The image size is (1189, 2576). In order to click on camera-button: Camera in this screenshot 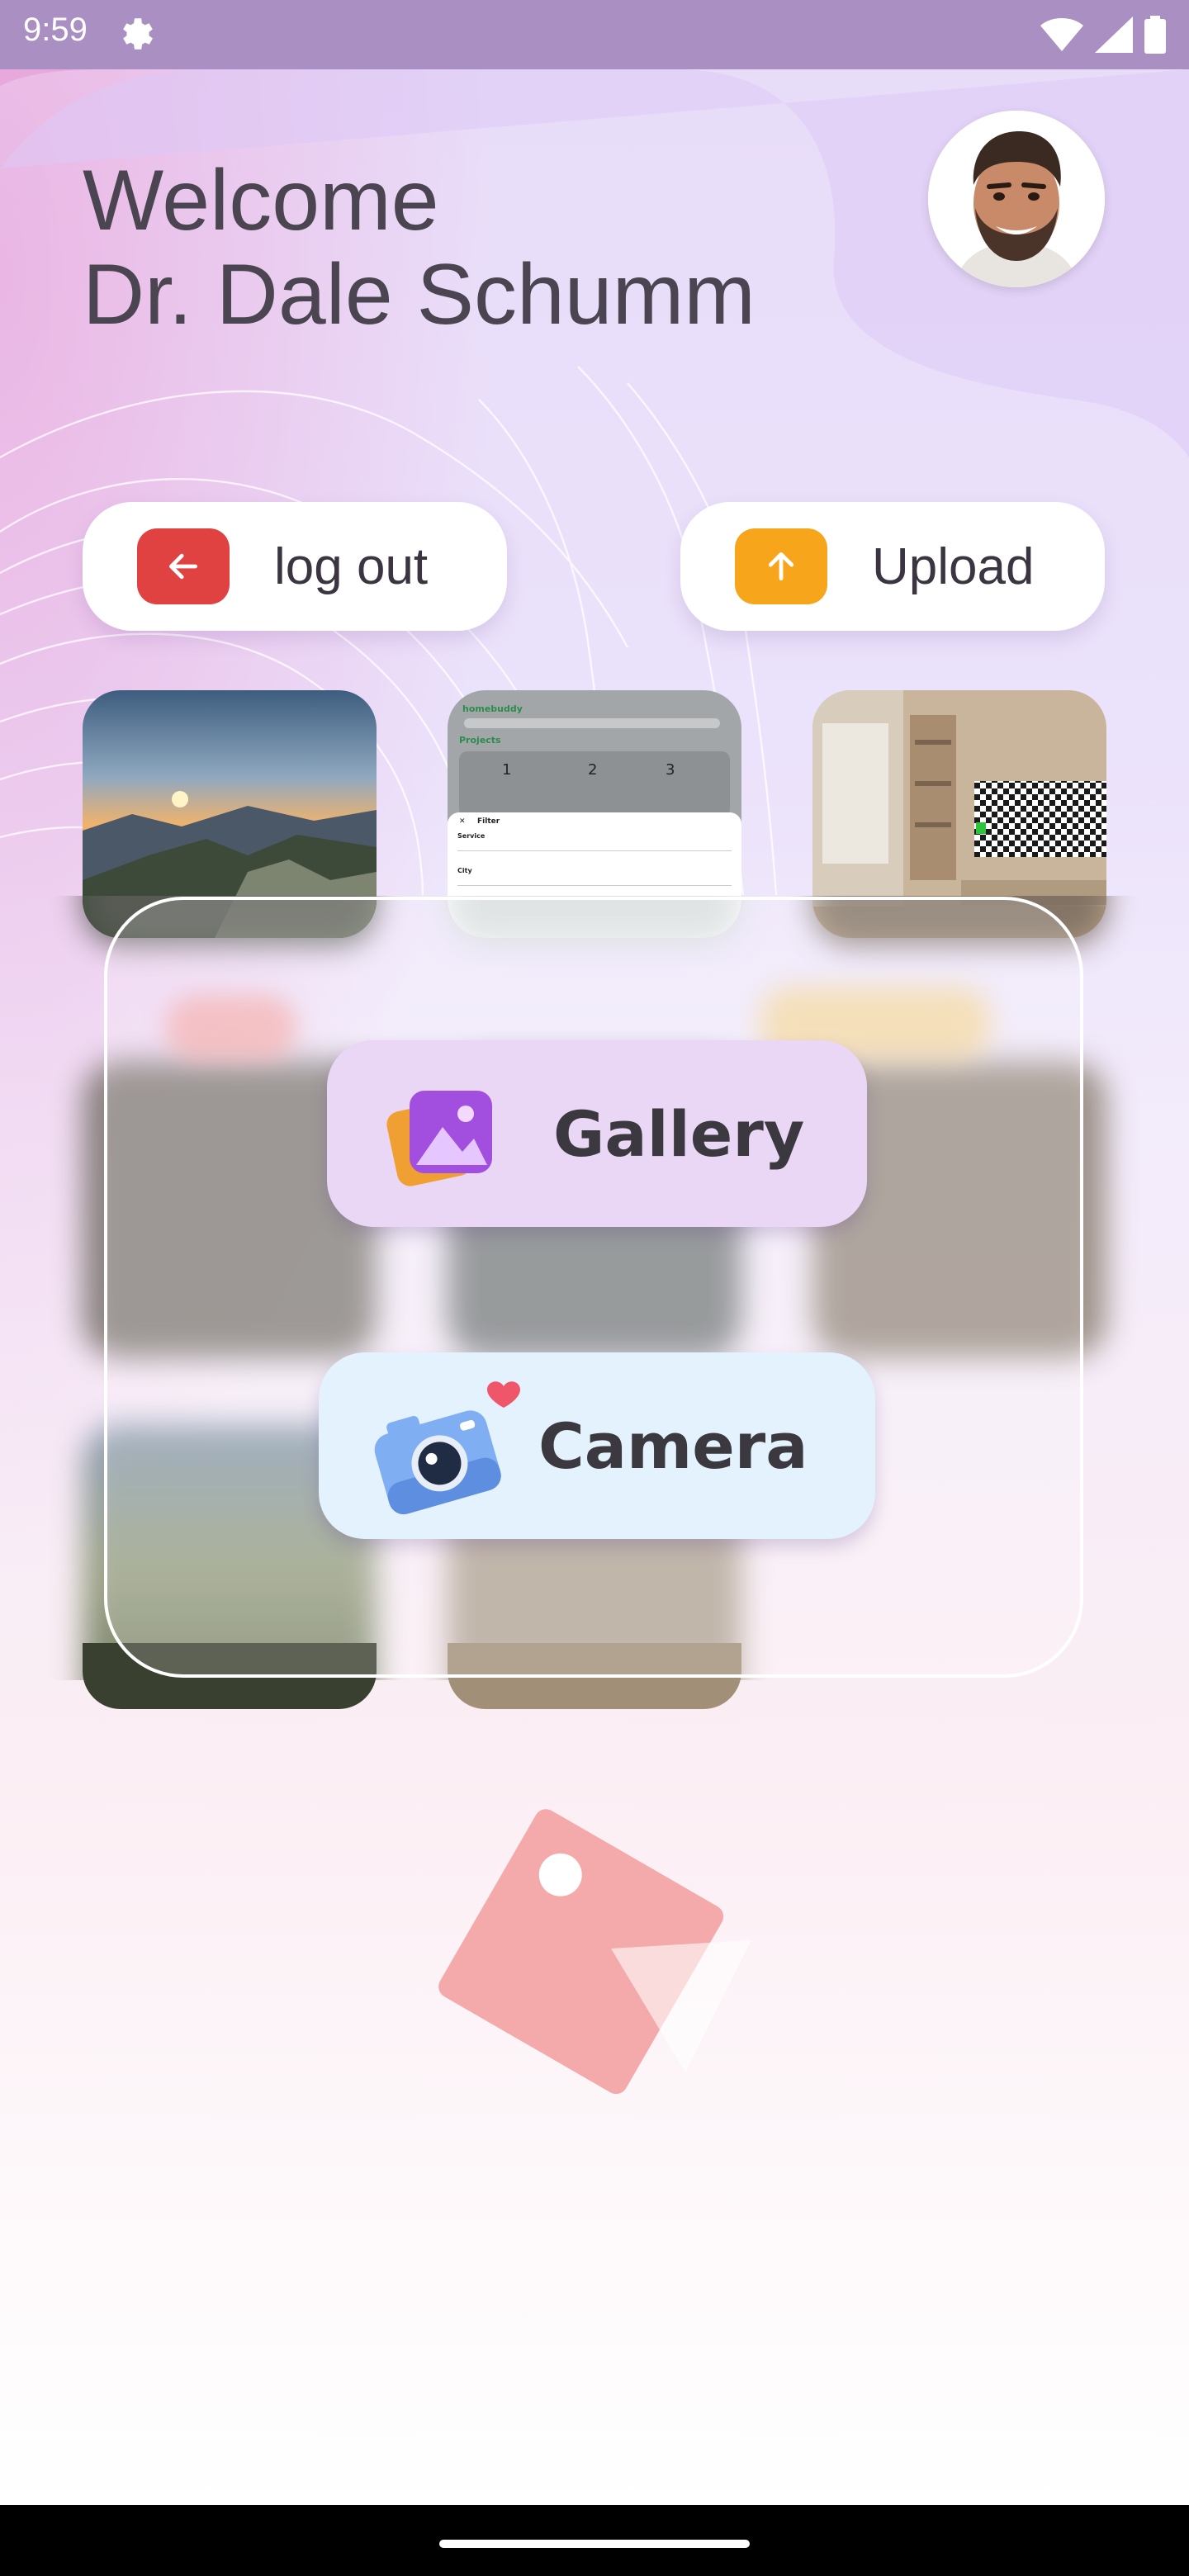, I will do `click(597, 1445)`.